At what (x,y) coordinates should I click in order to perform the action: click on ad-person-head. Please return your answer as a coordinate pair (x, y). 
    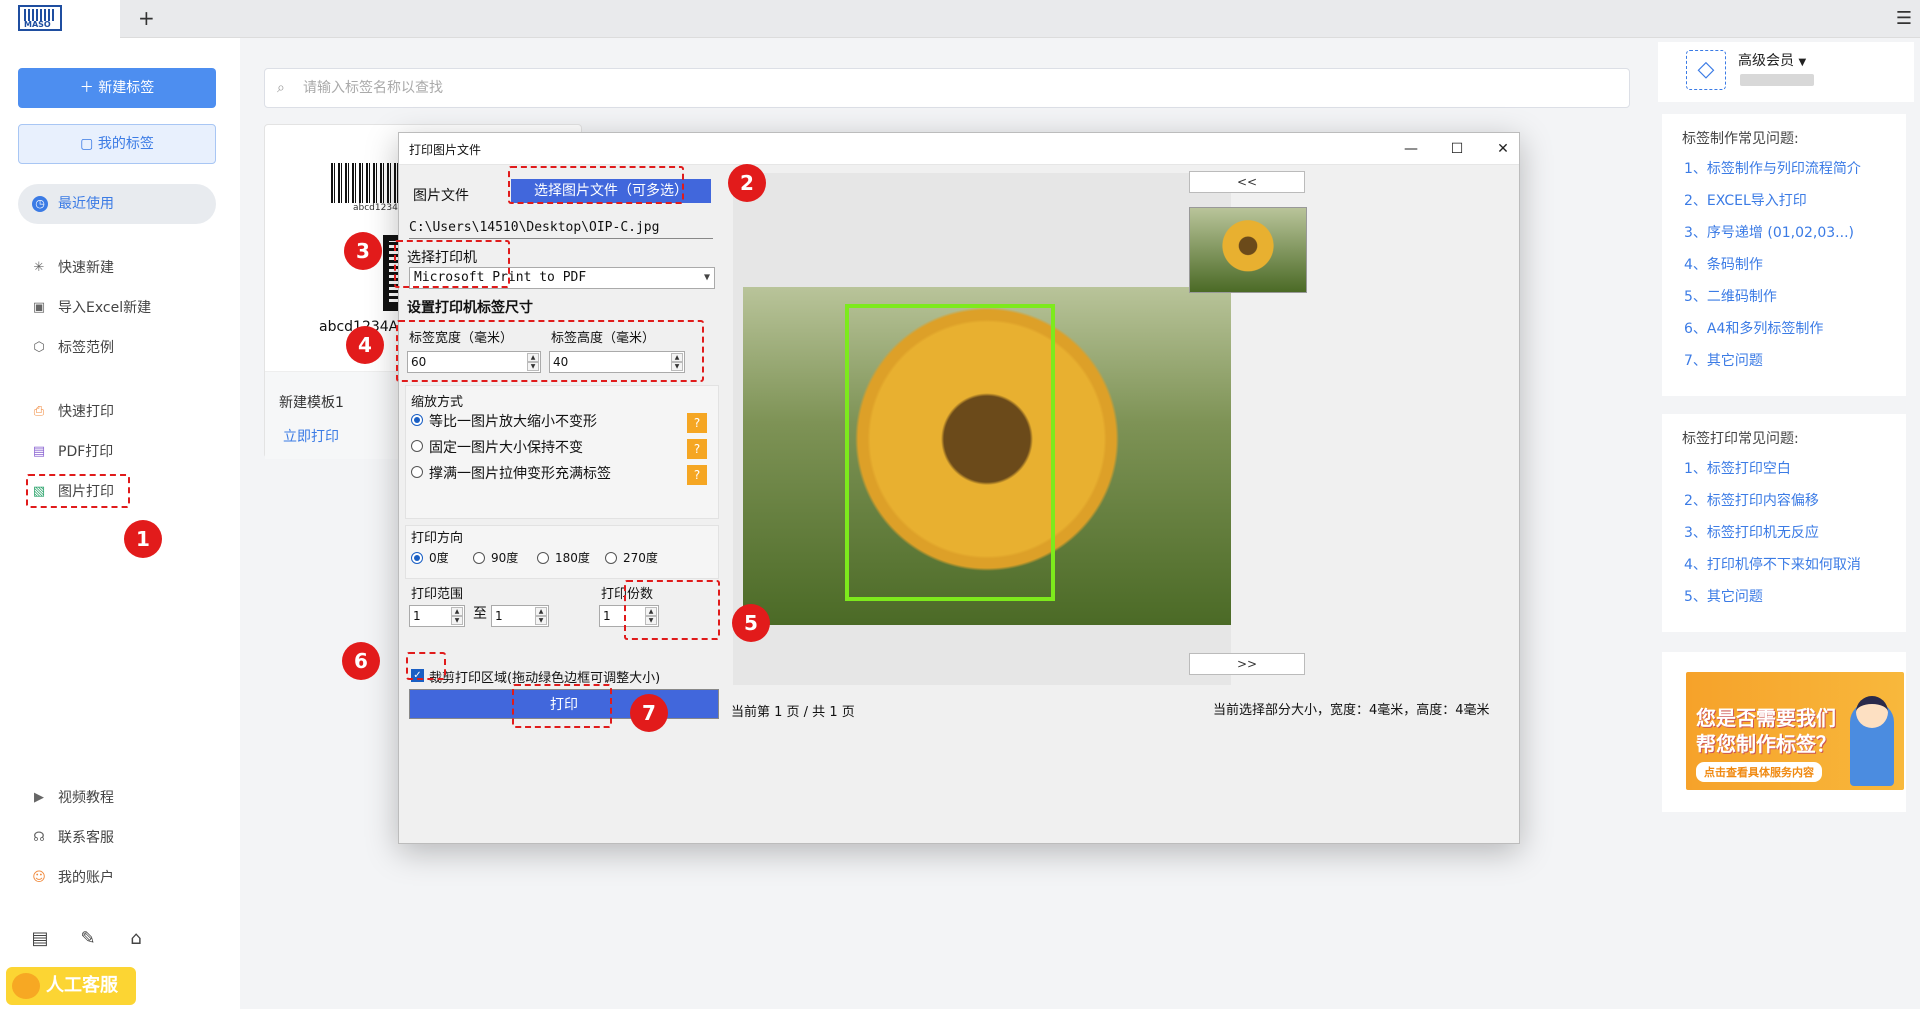
    Looking at the image, I should click on (1872, 712).